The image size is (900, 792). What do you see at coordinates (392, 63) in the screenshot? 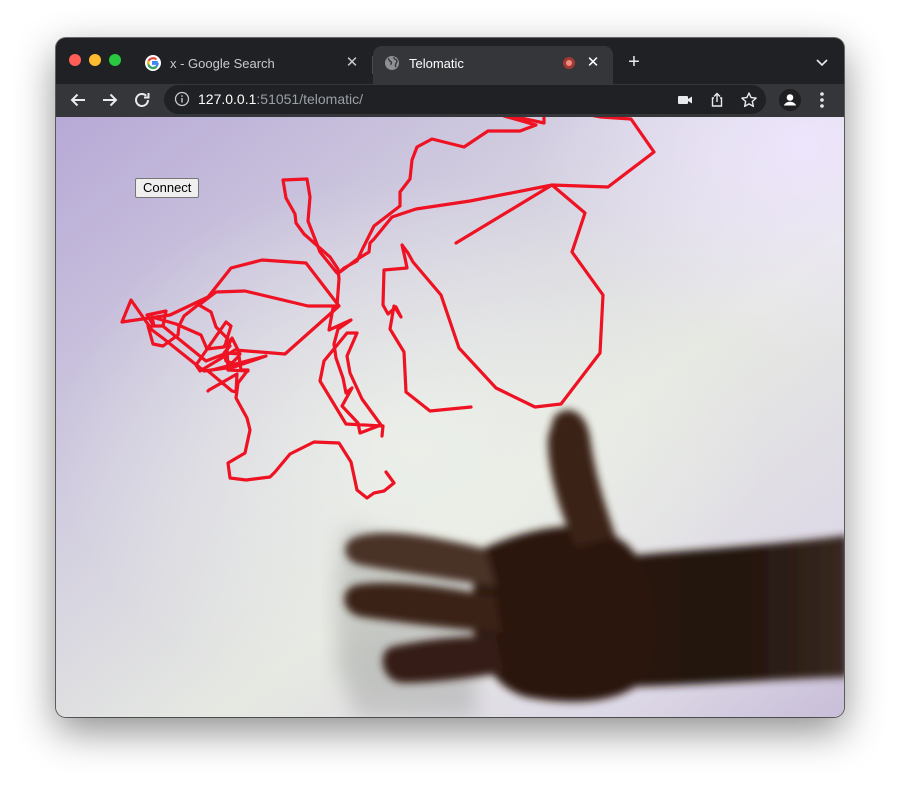
I see `globe-icon` at bounding box center [392, 63].